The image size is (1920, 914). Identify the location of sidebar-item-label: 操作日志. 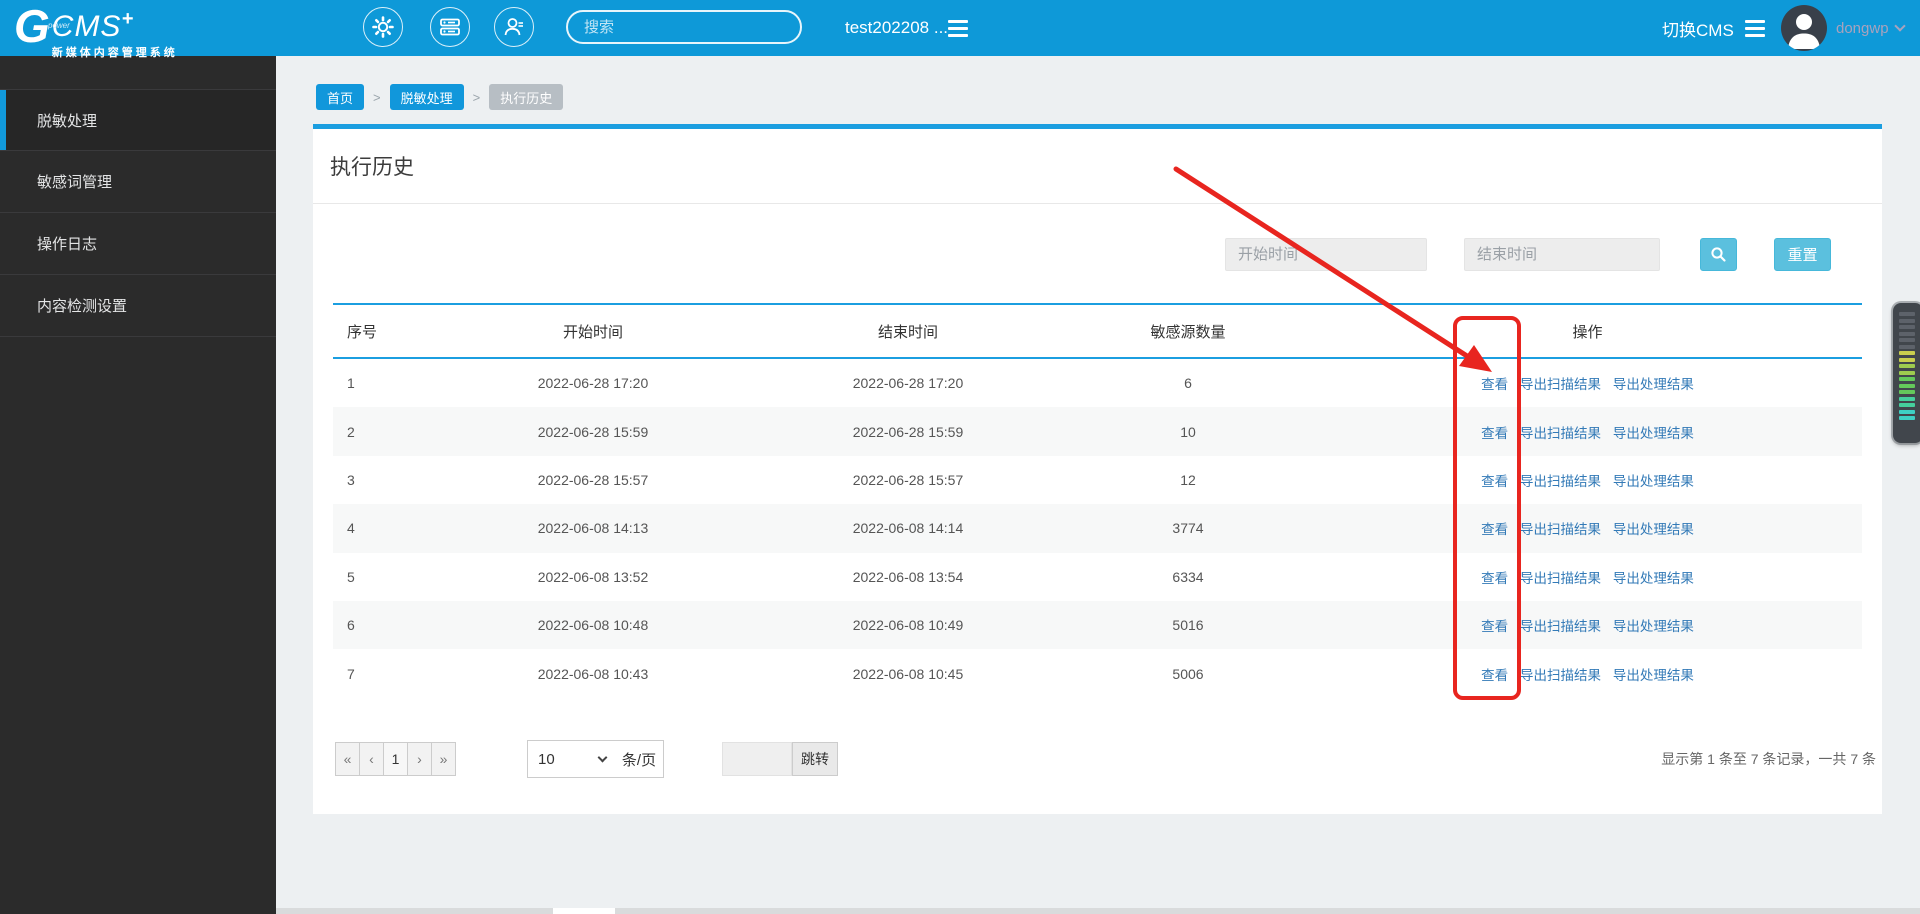
(67, 244).